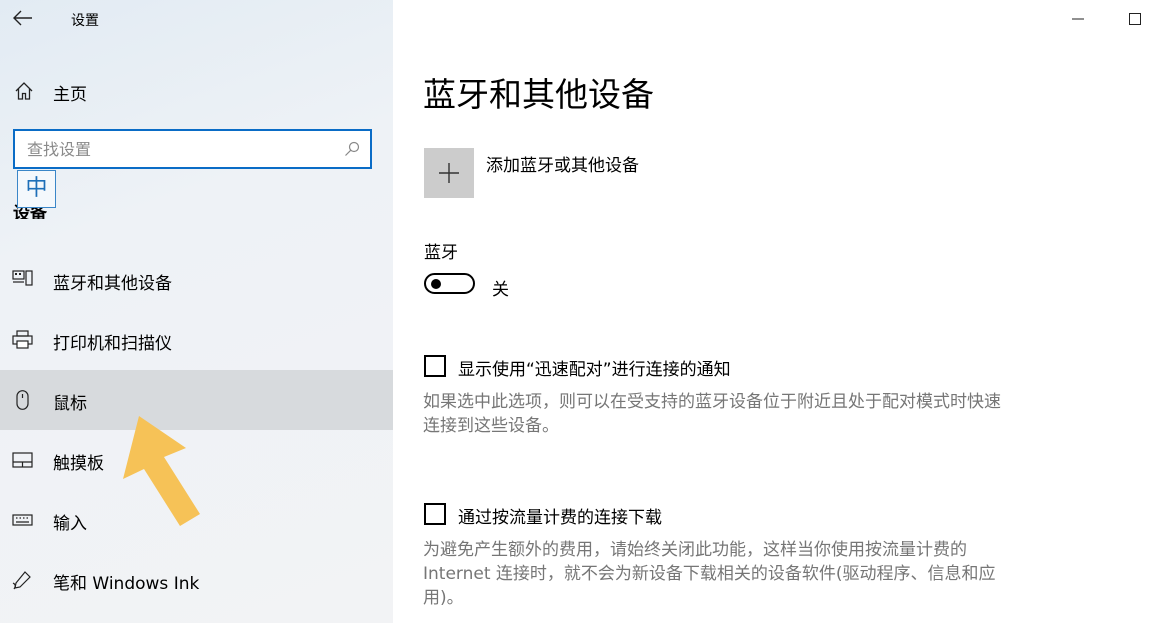  What do you see at coordinates (22, 400) in the screenshot?
I see `mouse-icon` at bounding box center [22, 400].